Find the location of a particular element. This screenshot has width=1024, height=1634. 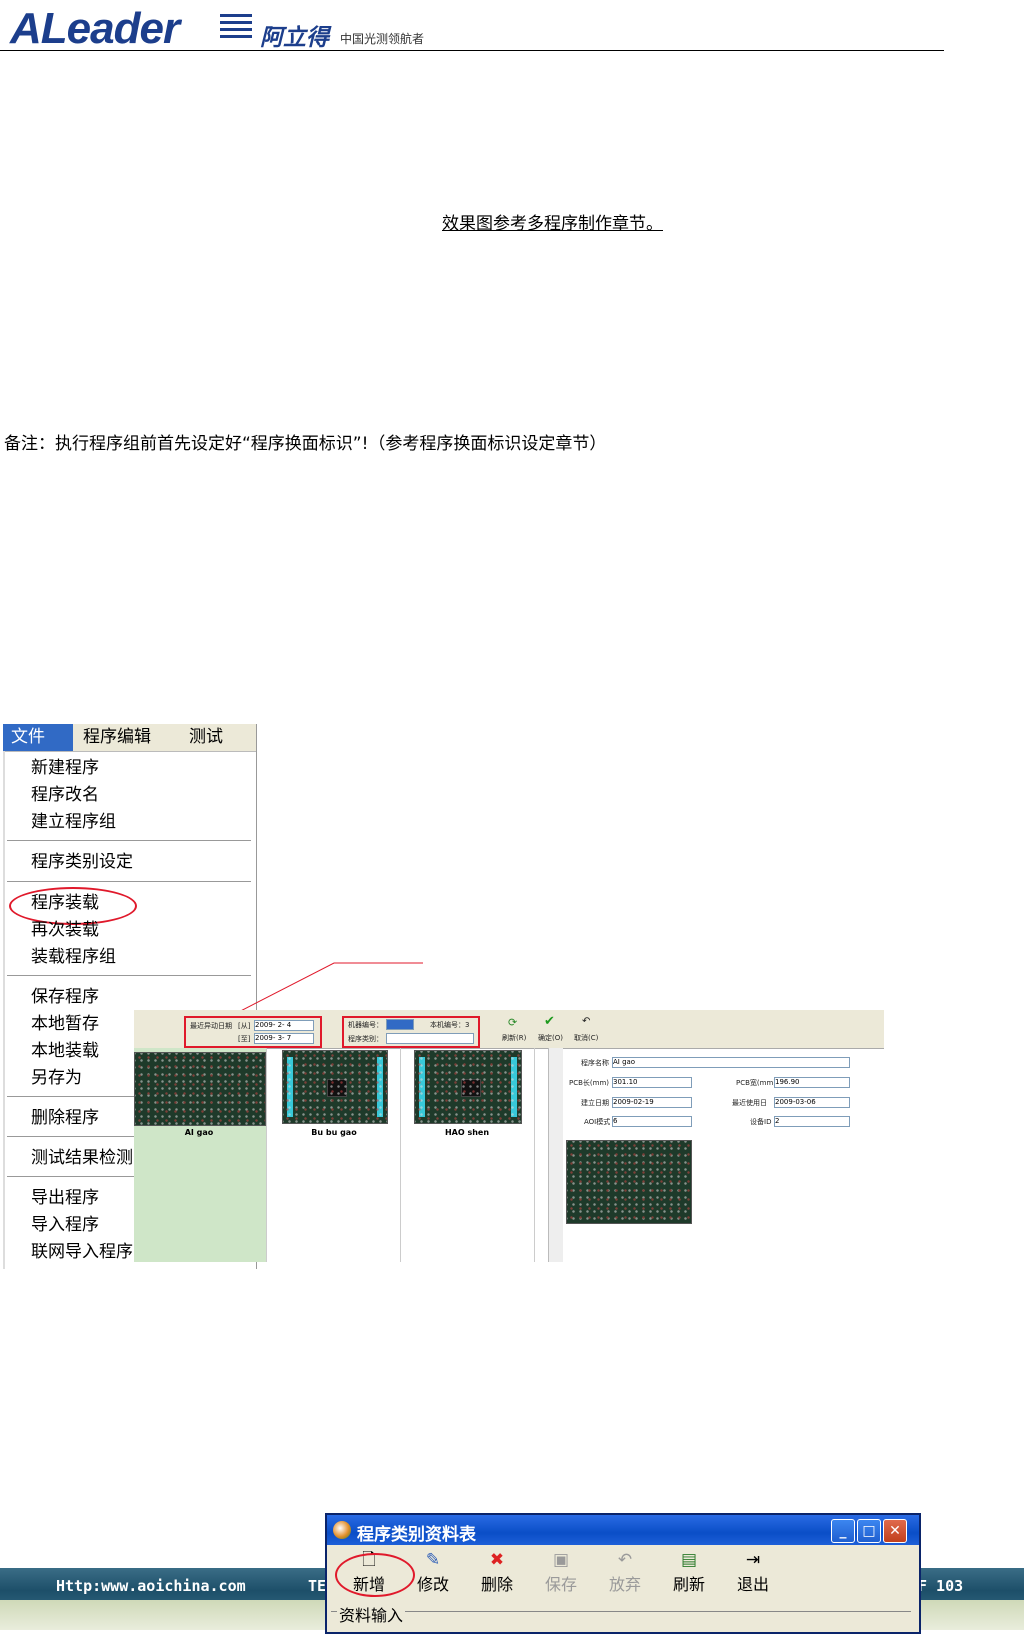

footer-url: Http:www.aoichina.com is located at coordinates (151, 1586).